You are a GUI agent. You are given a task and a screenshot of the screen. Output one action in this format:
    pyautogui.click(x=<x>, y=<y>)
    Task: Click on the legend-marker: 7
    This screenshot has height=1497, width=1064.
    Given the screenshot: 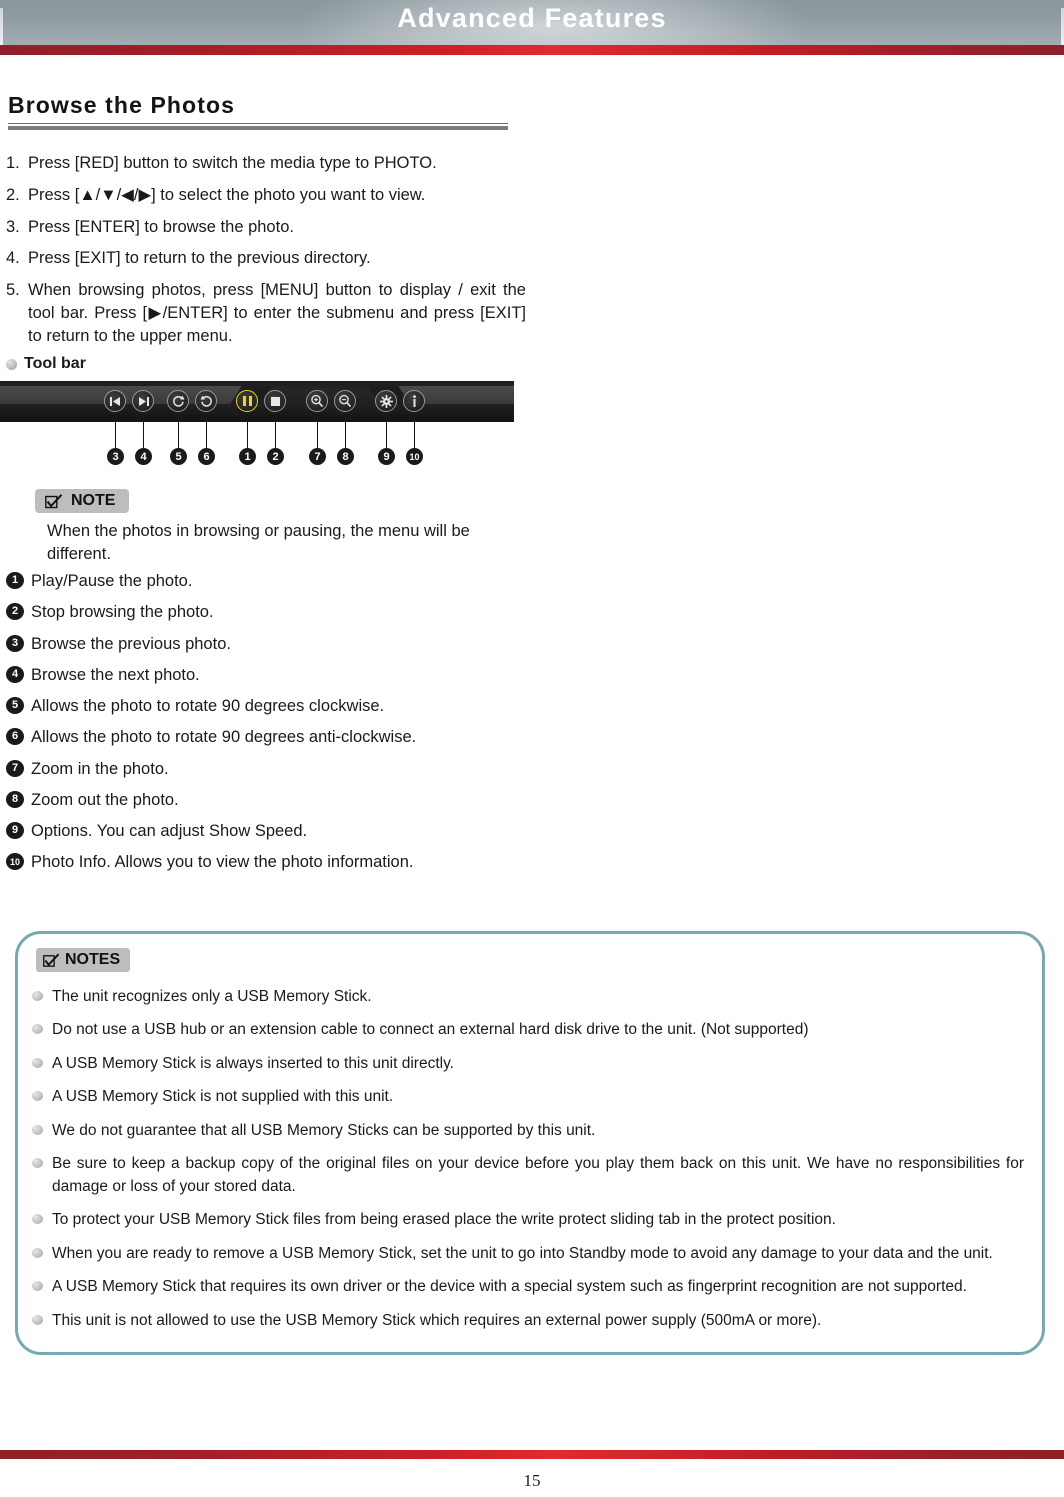 What is the action you would take?
    pyautogui.click(x=15, y=768)
    